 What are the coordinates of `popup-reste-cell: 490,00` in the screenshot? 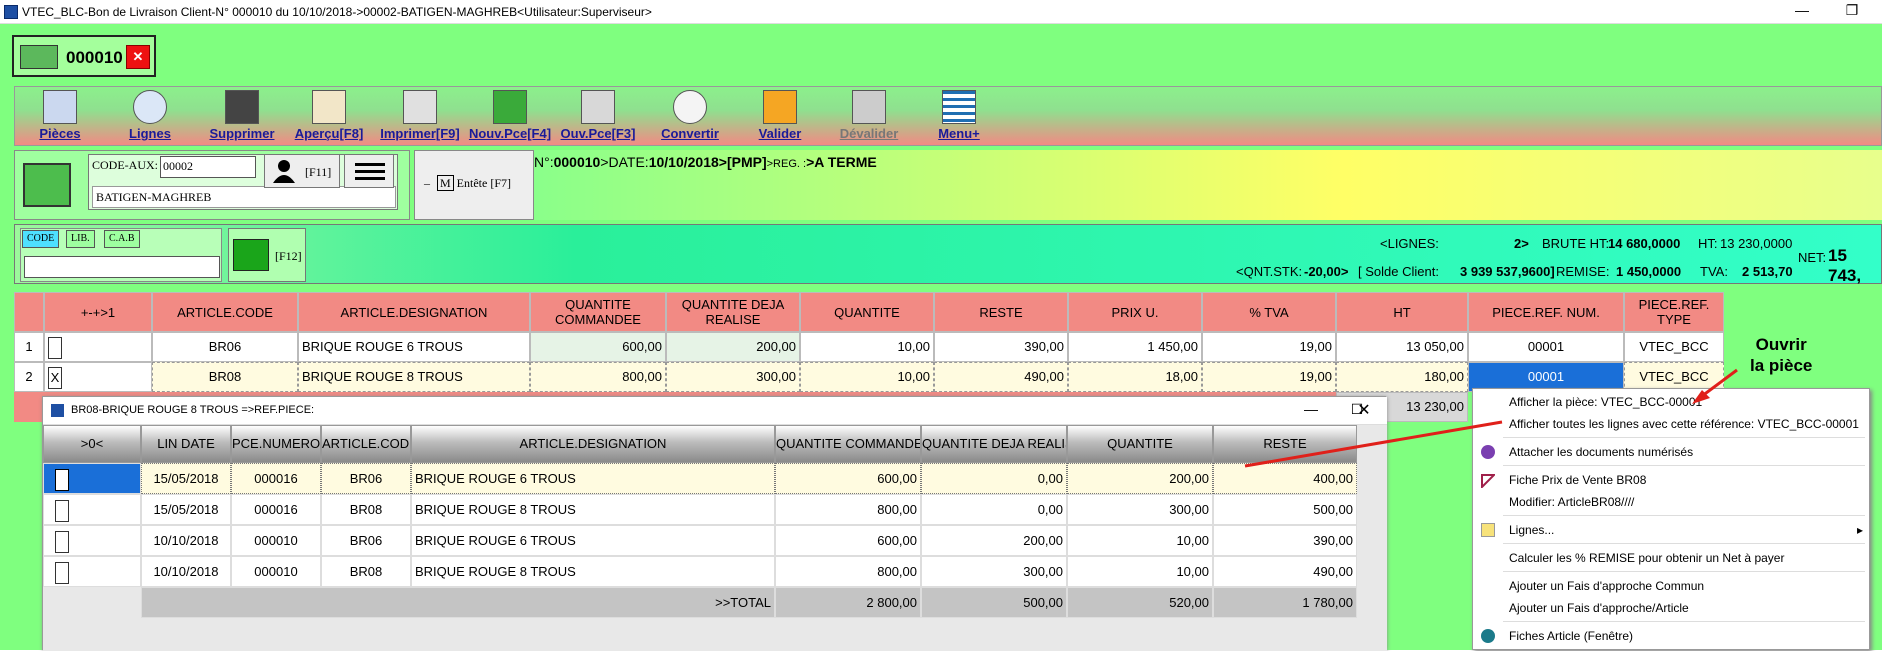 It's located at (1285, 571).